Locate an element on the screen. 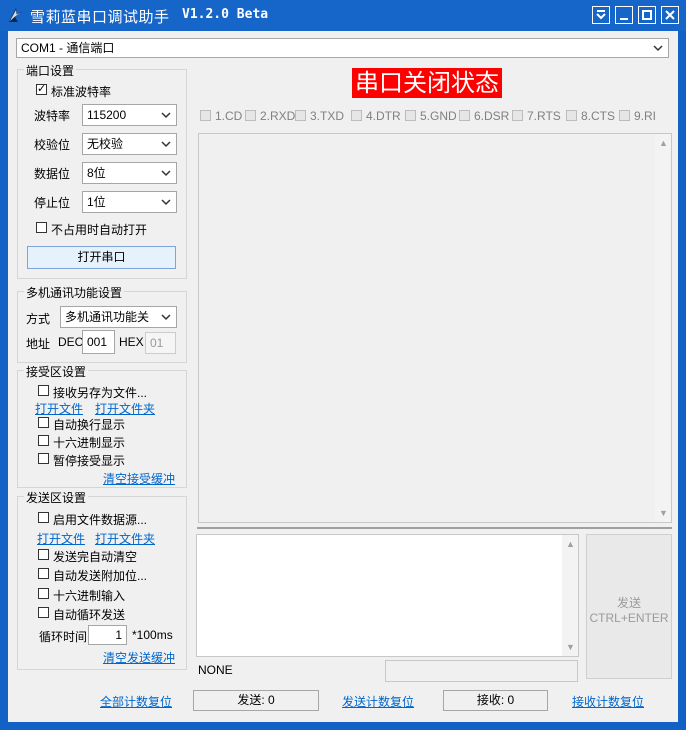 The image size is (686, 730). auto-clear-label: 发送完自动清空 is located at coordinates (95, 557).